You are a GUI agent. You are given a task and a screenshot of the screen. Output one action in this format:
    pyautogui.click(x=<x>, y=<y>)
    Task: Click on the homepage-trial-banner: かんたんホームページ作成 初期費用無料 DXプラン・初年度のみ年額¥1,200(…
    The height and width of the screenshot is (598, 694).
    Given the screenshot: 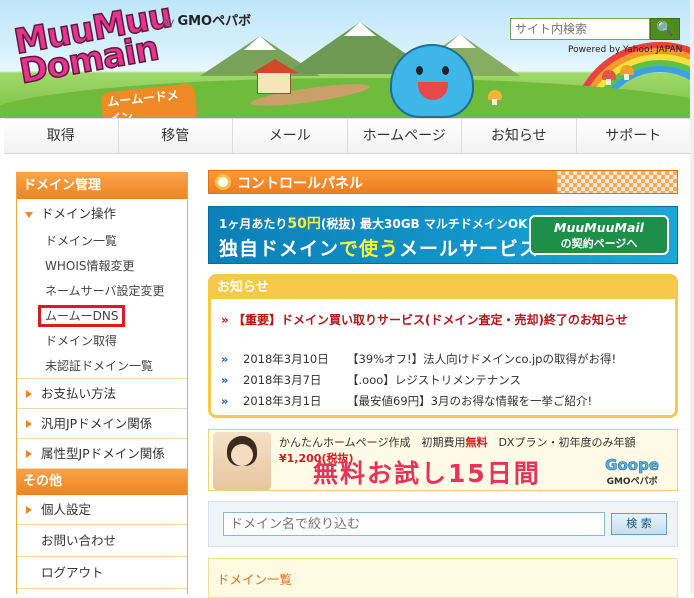 What is the action you would take?
    pyautogui.click(x=443, y=460)
    